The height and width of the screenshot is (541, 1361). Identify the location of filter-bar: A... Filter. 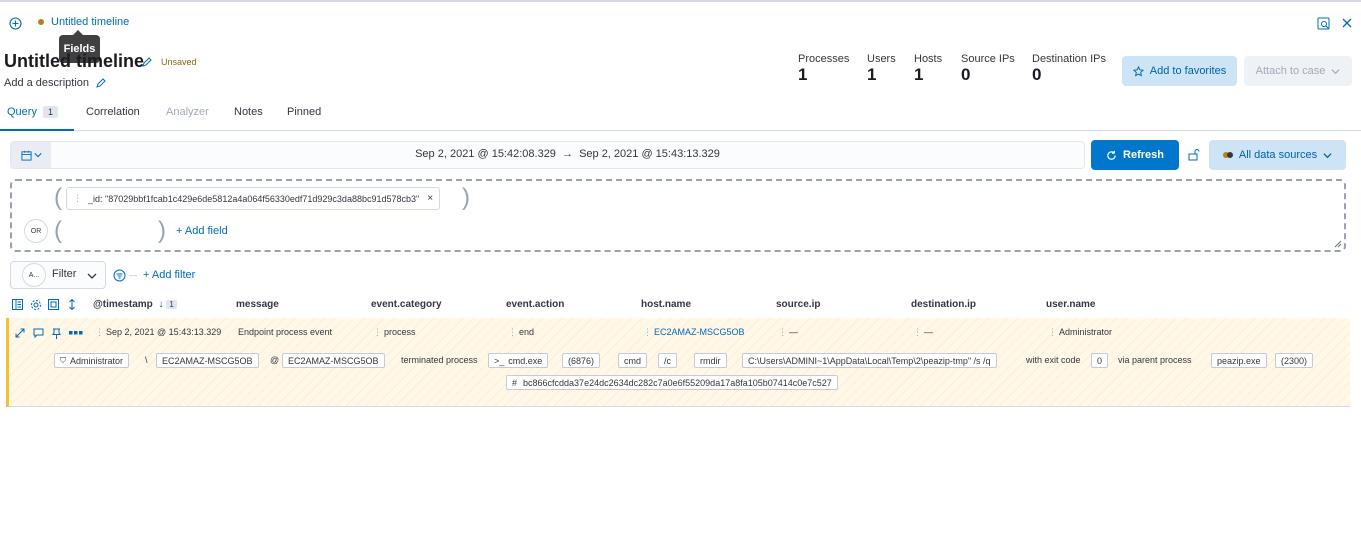
(58, 275).